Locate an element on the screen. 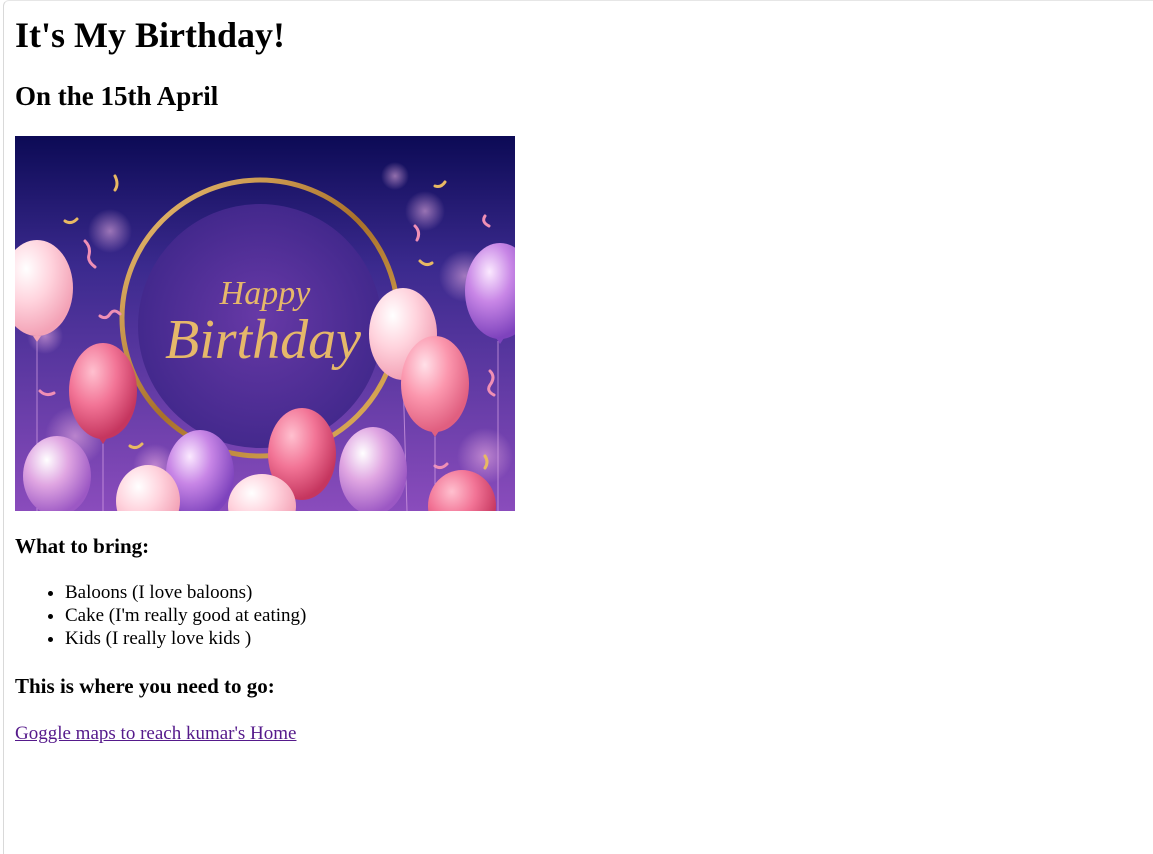  page-title: It's My Birthday! is located at coordinates (150, 35).